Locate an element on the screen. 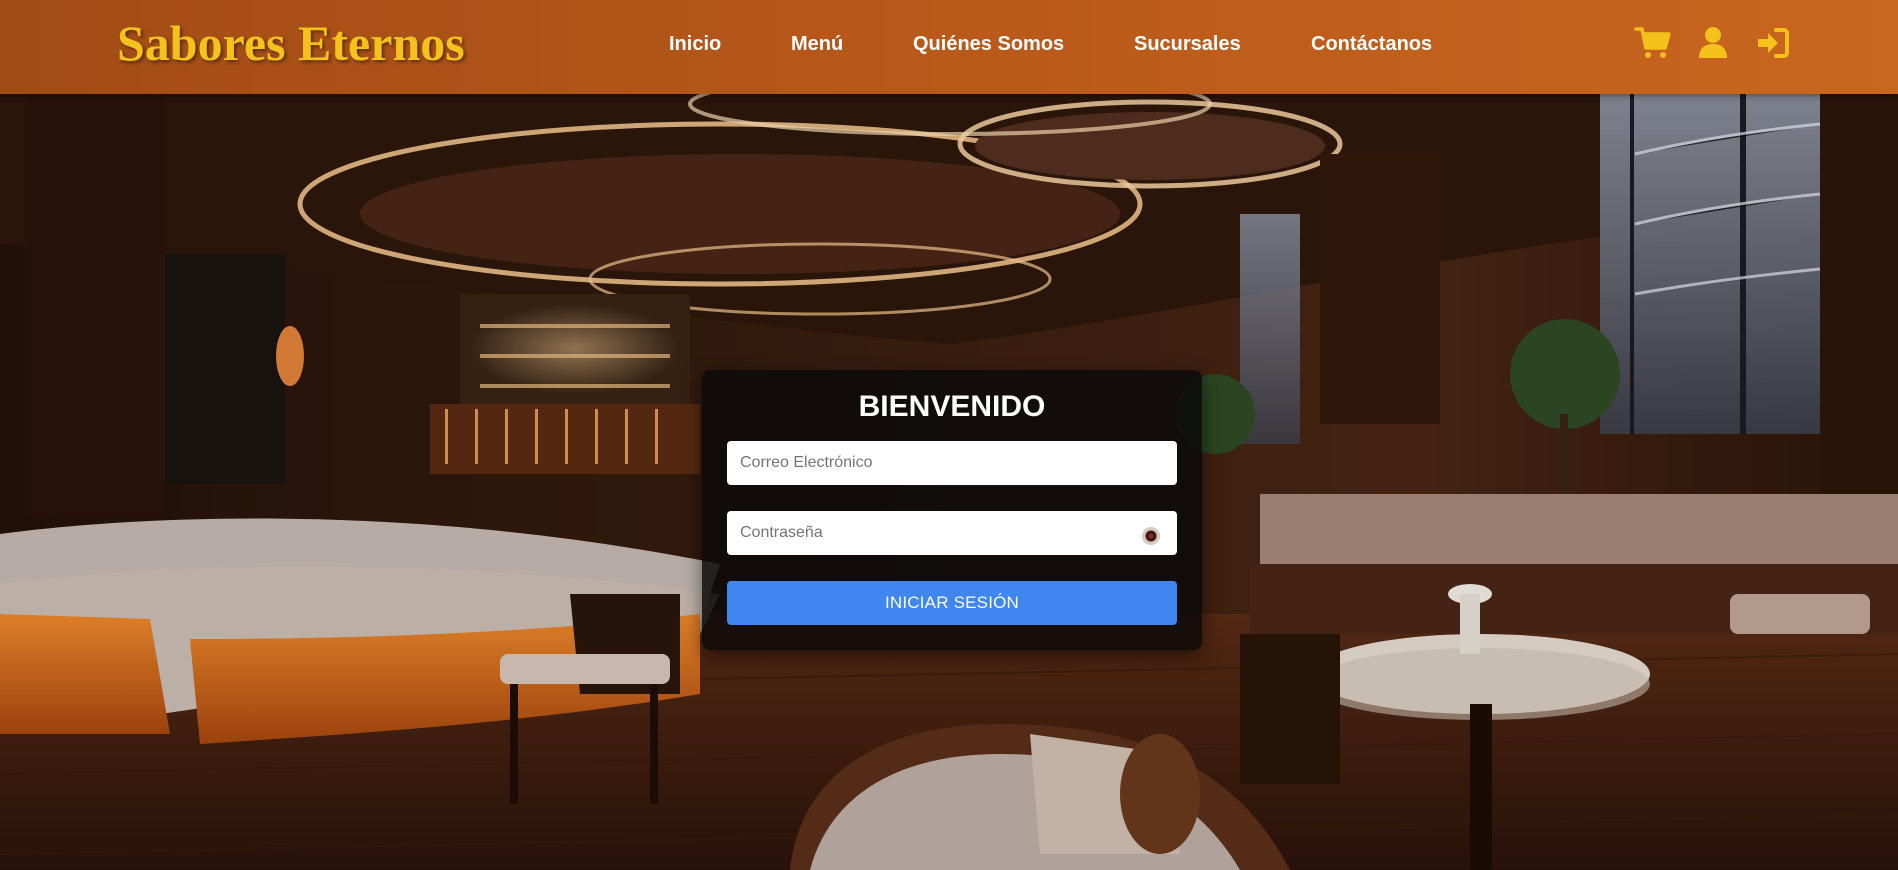  login-title: BIENVENIDO is located at coordinates (952, 406).